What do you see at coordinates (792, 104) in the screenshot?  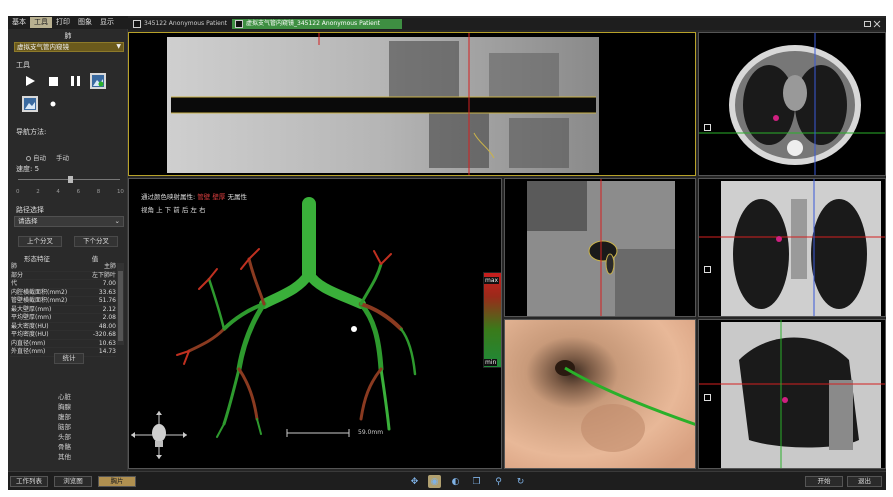 I see `axial-viewport` at bounding box center [792, 104].